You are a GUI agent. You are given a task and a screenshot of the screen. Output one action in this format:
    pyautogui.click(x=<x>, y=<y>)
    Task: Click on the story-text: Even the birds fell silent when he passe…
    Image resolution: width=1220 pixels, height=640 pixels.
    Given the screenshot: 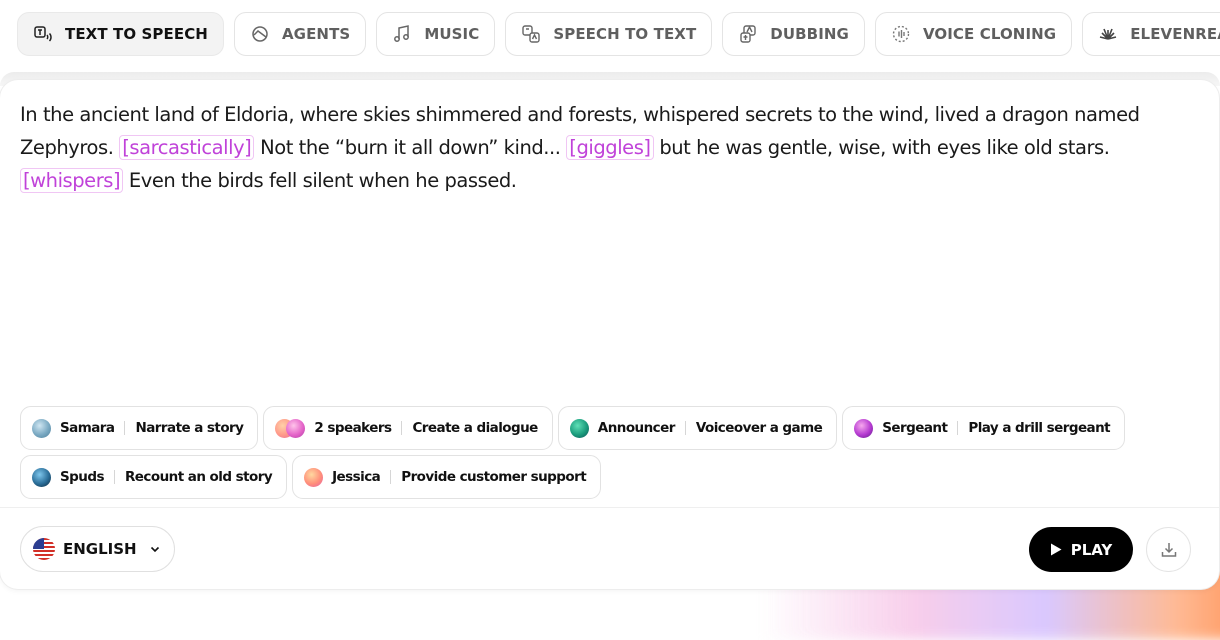 What is the action you would take?
    pyautogui.click(x=320, y=180)
    